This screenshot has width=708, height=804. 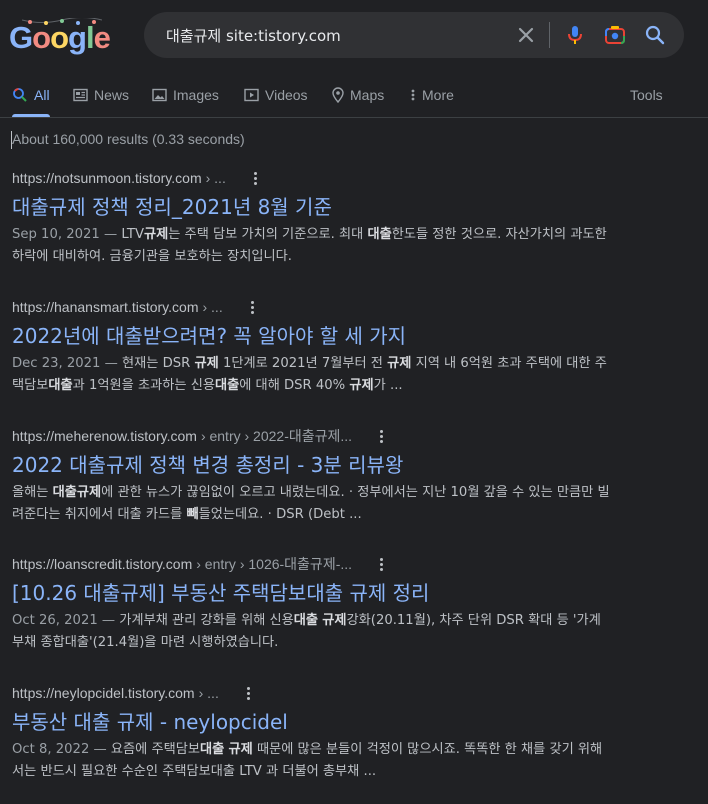 What do you see at coordinates (312, 336) in the screenshot?
I see `result-title: 2022년에 대출받으려면? 꼭 알아야 할 세 가지` at bounding box center [312, 336].